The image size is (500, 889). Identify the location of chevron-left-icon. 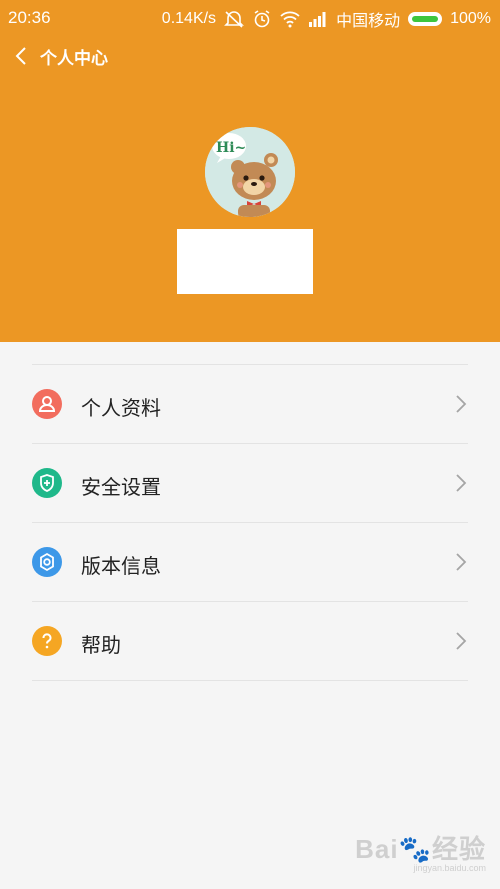
(20, 56).